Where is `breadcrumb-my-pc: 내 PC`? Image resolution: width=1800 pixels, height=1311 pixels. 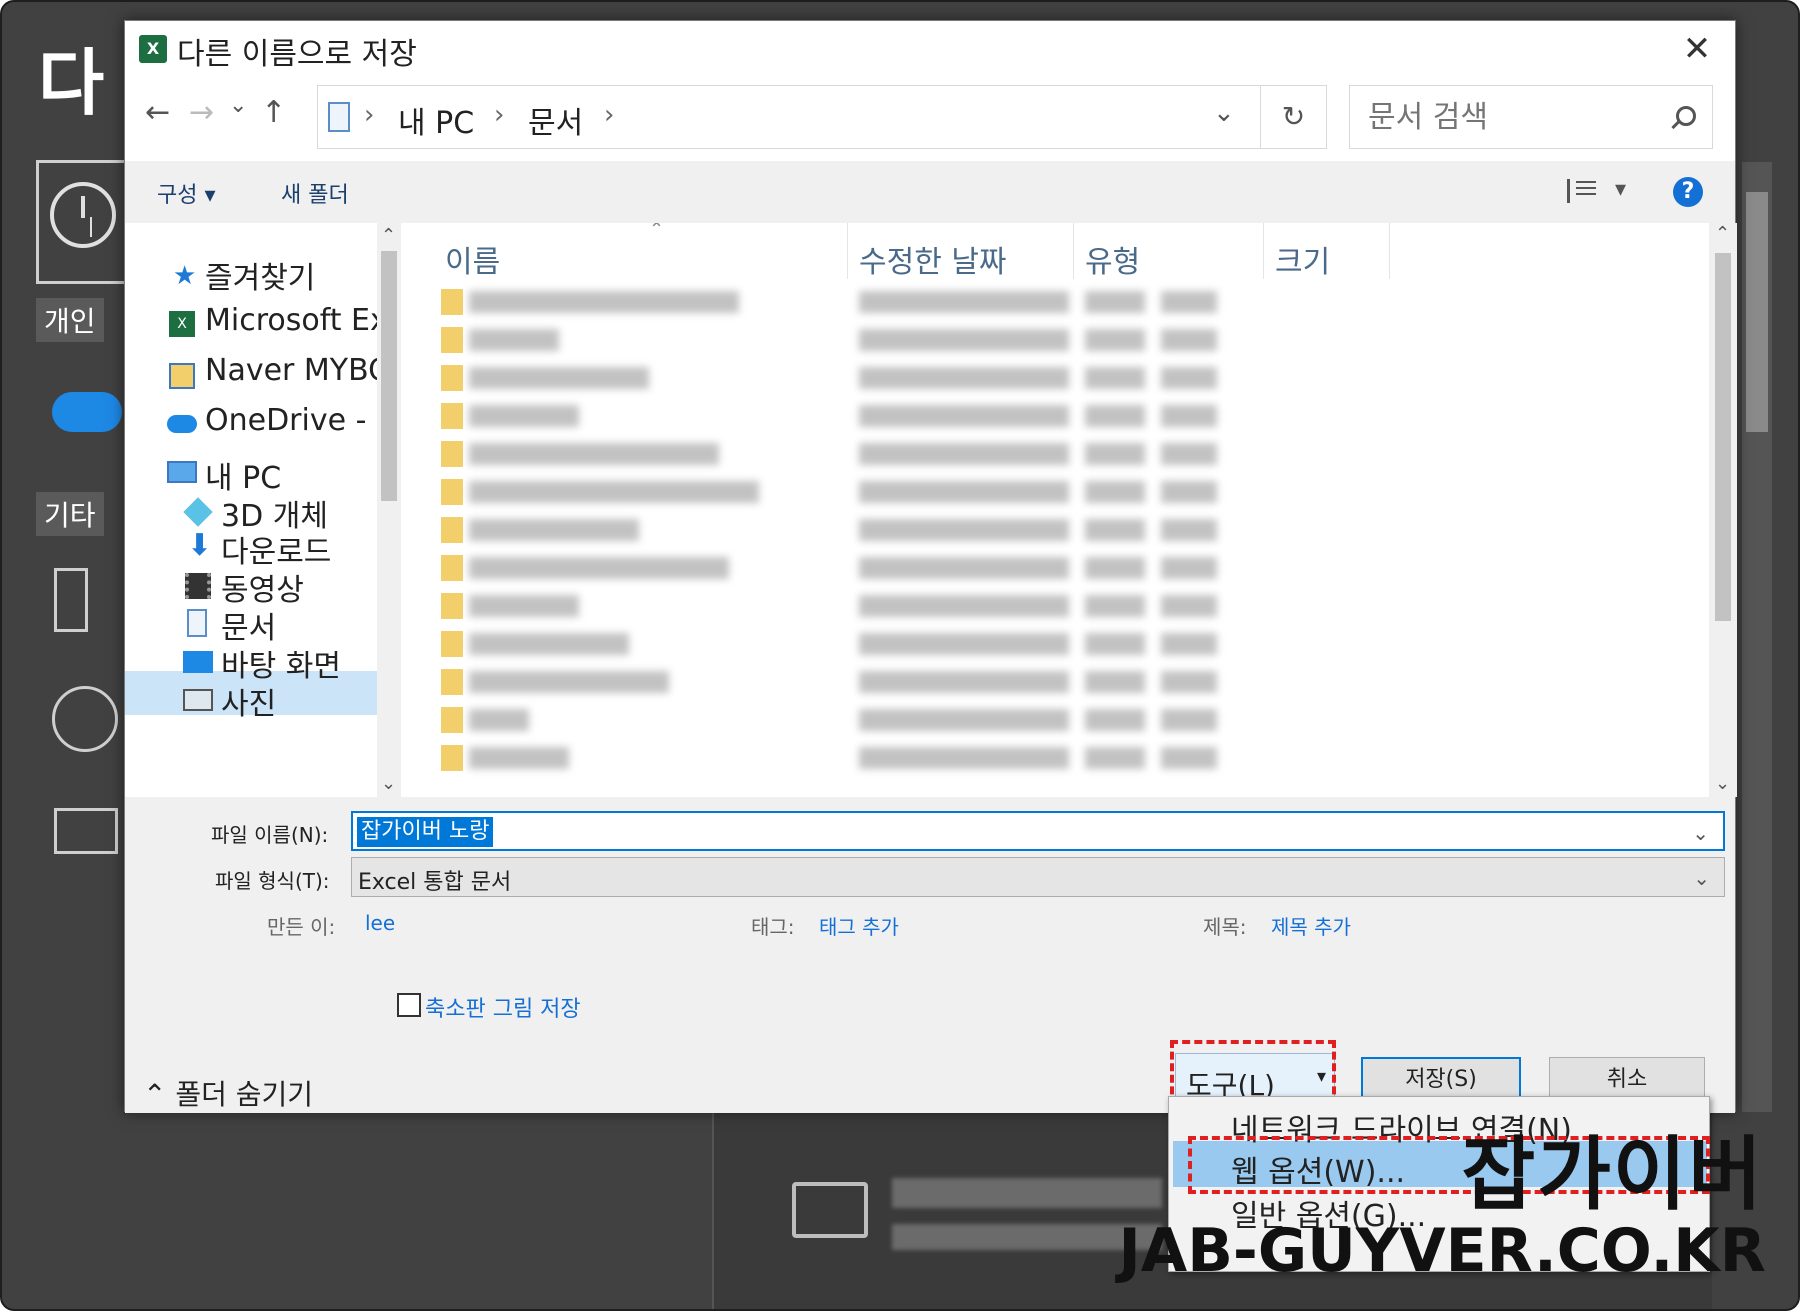 breadcrumb-my-pc: 내 PC is located at coordinates (436, 120).